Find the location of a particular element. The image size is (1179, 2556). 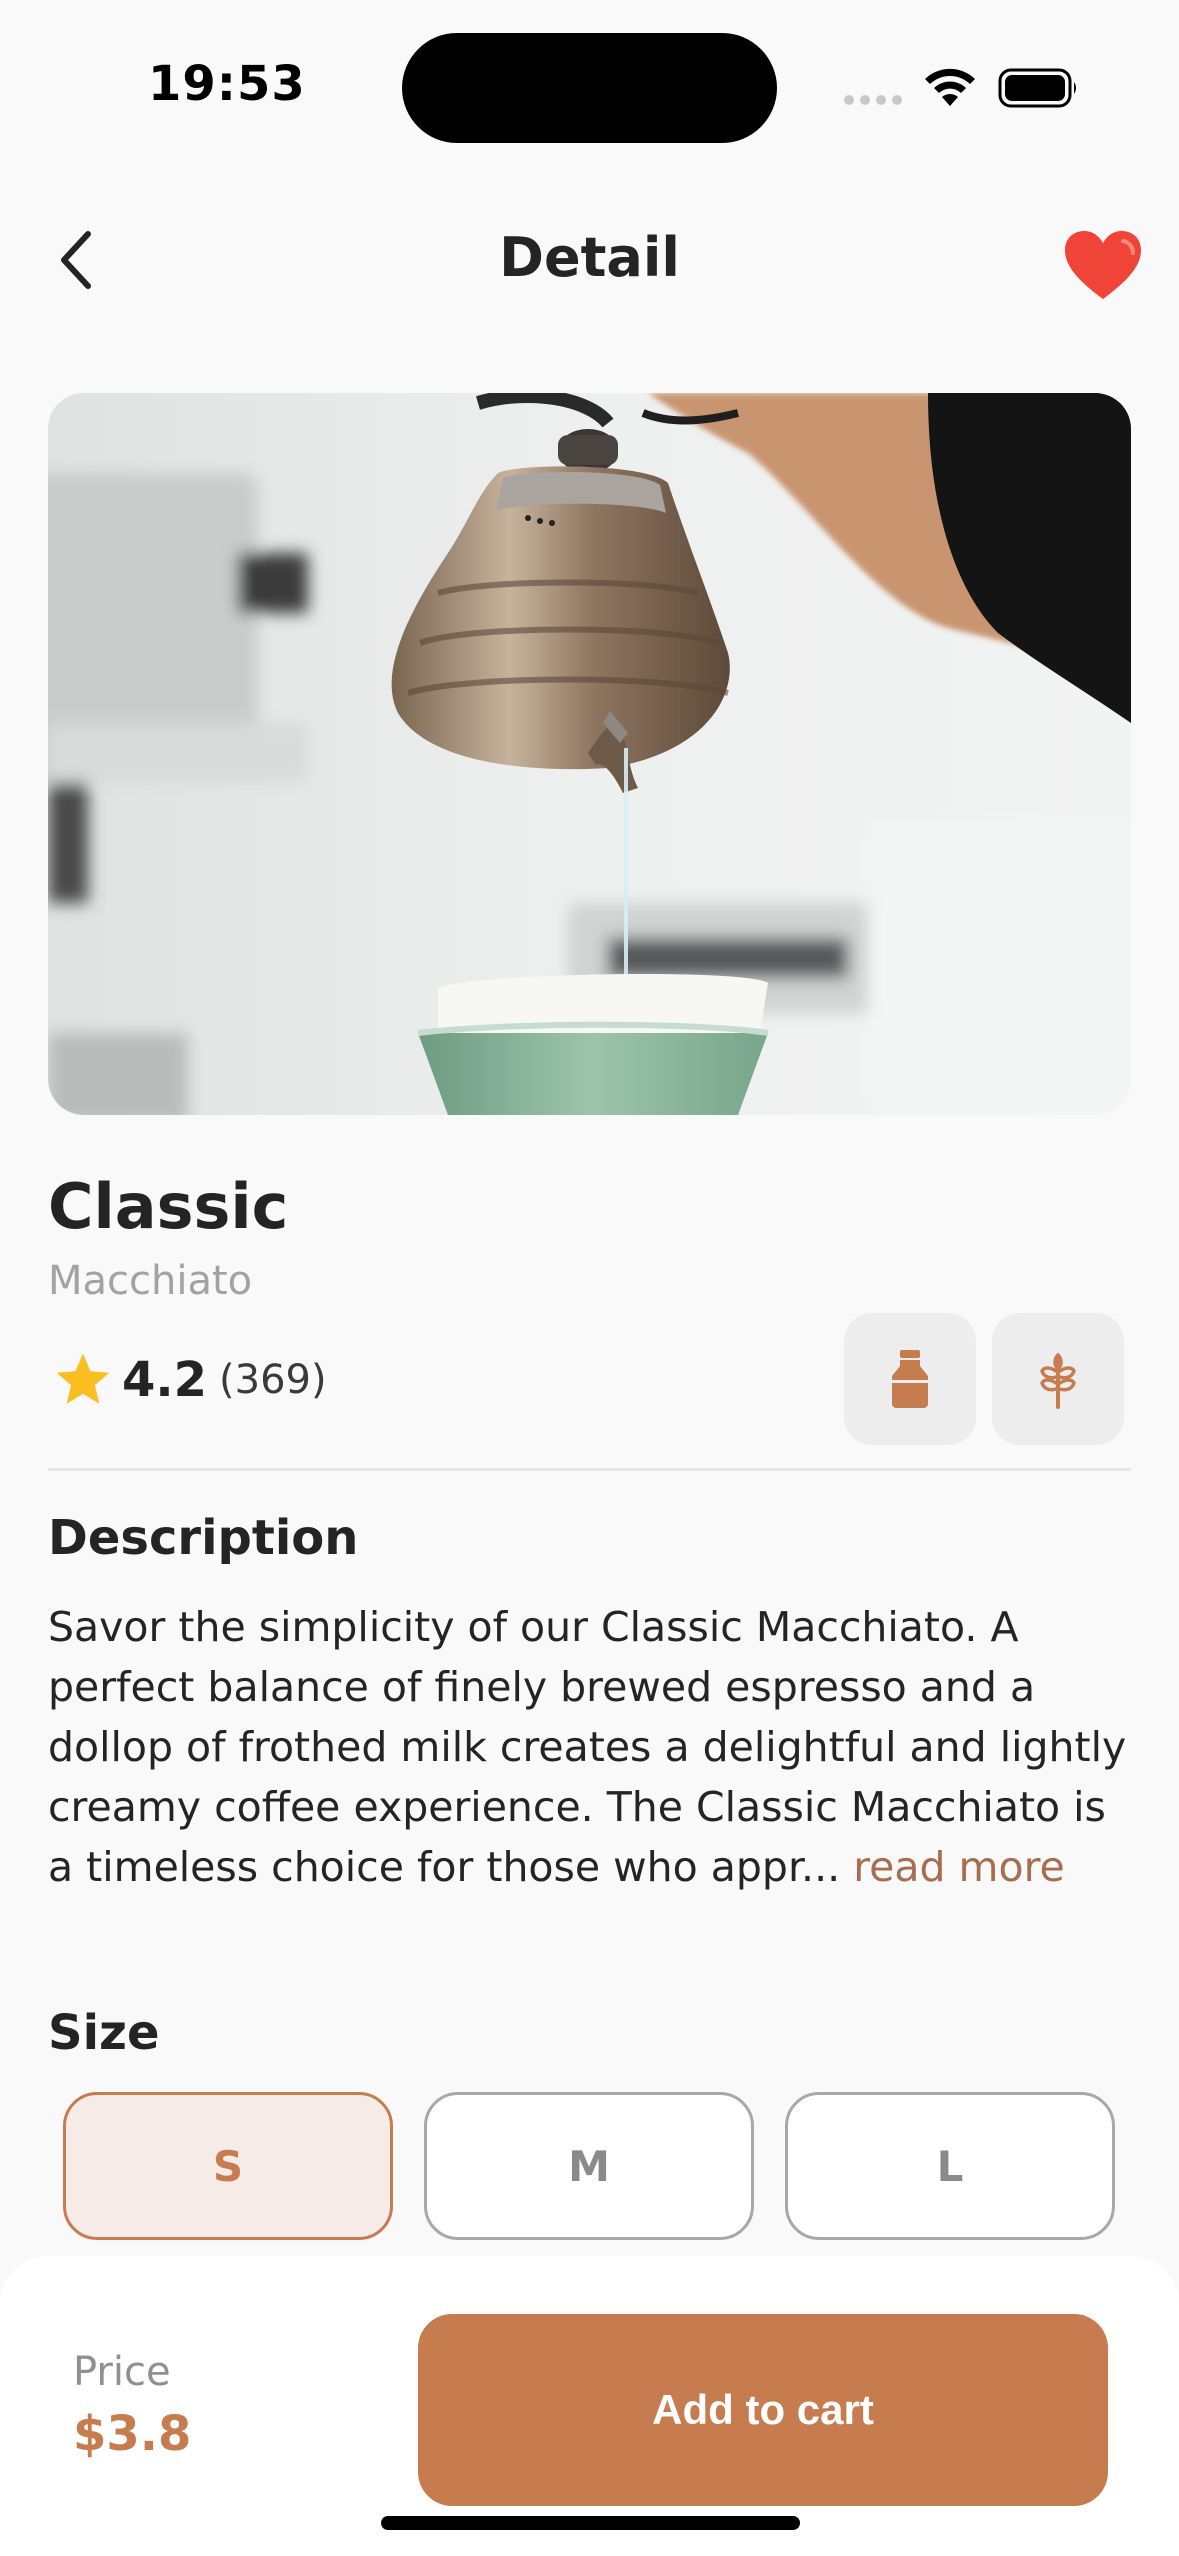

battery-icon is located at coordinates (1037, 88).